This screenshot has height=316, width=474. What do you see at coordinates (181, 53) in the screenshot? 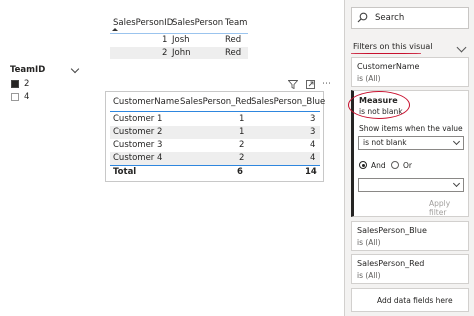
I see `table-cell: John` at bounding box center [181, 53].